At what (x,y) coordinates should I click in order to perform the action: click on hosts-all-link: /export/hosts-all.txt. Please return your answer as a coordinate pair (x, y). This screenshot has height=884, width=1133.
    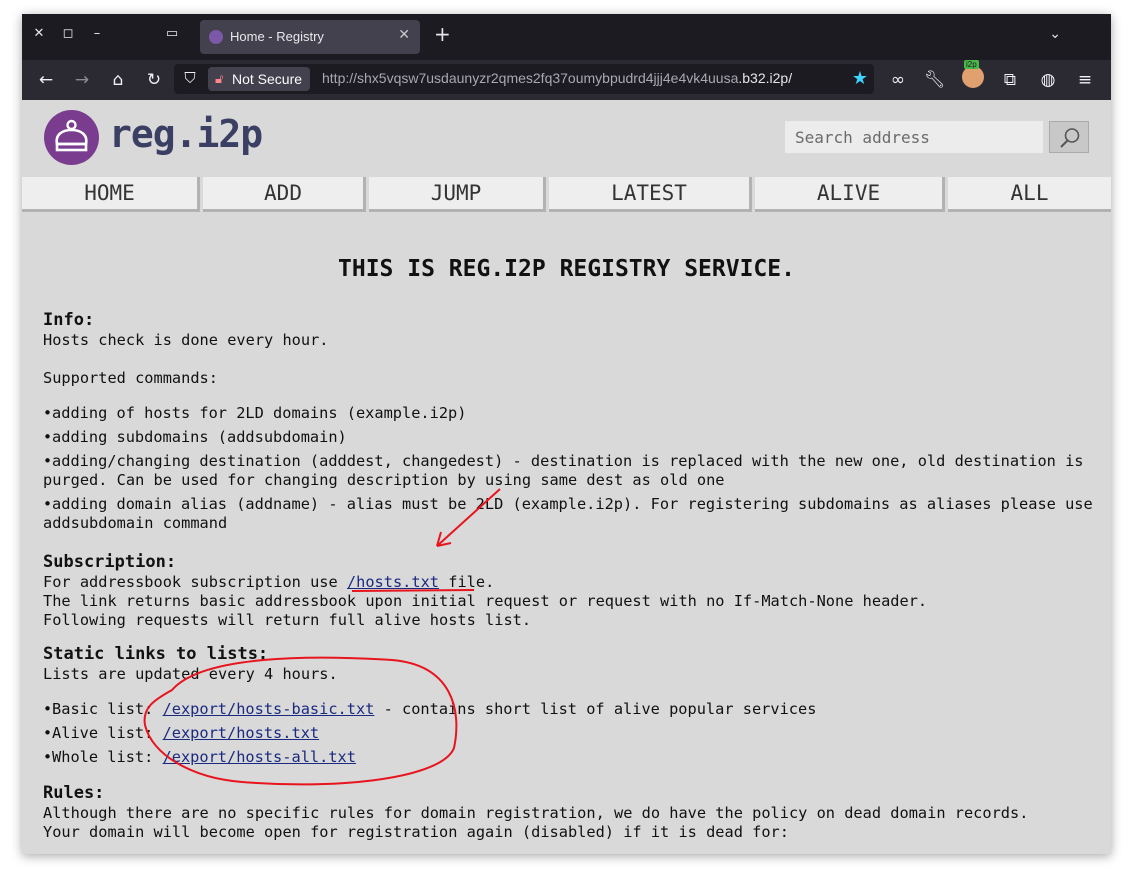
    Looking at the image, I should click on (259, 757).